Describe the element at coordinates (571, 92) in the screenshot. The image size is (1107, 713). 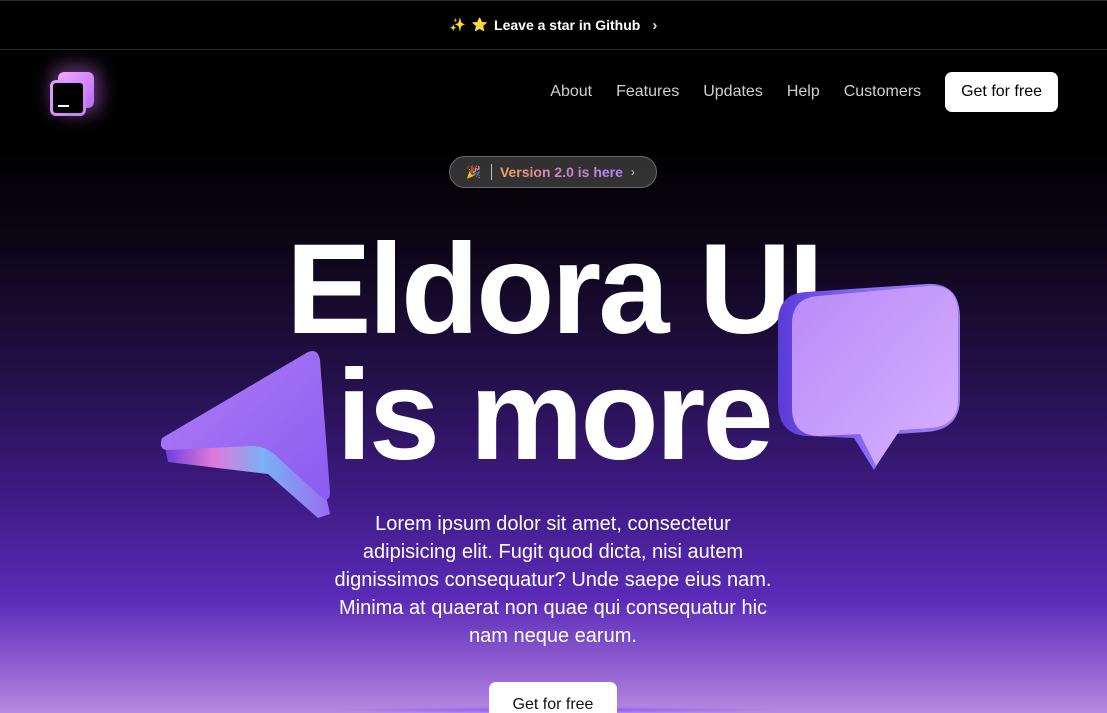
I see `nav-about: About` at that location.